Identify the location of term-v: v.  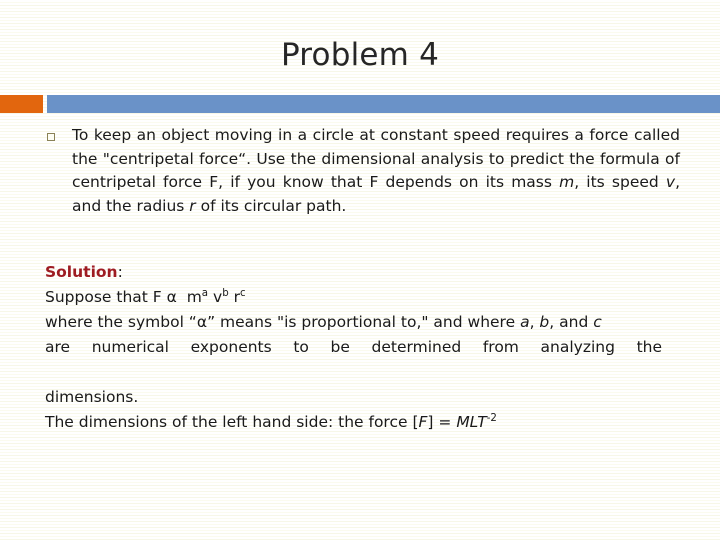
(218, 297).